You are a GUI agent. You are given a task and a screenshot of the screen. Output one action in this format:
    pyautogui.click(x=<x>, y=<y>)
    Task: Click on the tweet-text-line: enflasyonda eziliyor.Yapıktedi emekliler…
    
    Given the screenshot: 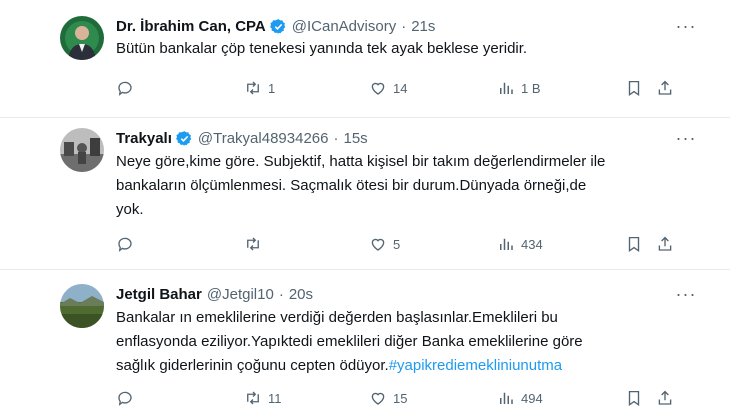 What is the action you would take?
    pyautogui.click(x=349, y=341)
    